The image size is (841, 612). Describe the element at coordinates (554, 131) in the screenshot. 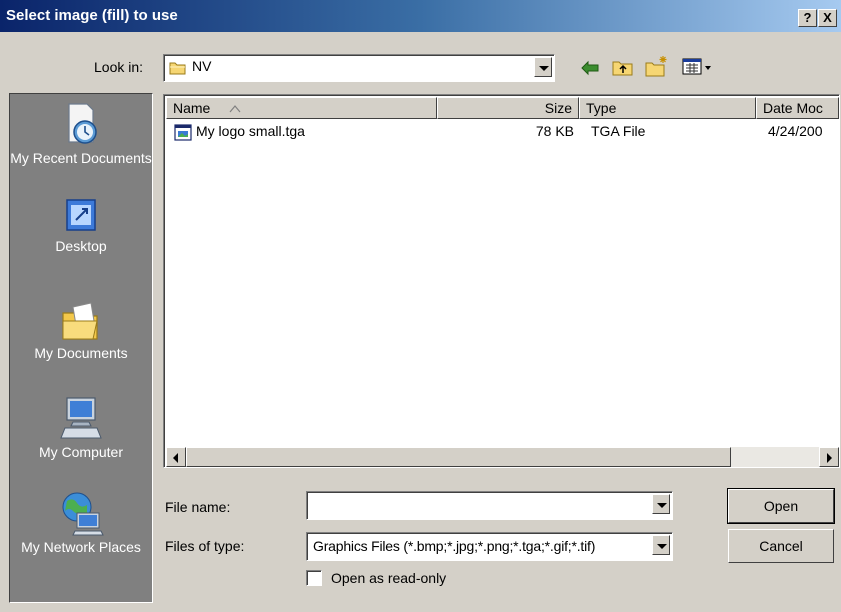

I see `file-size-cell: 78 KB` at that location.